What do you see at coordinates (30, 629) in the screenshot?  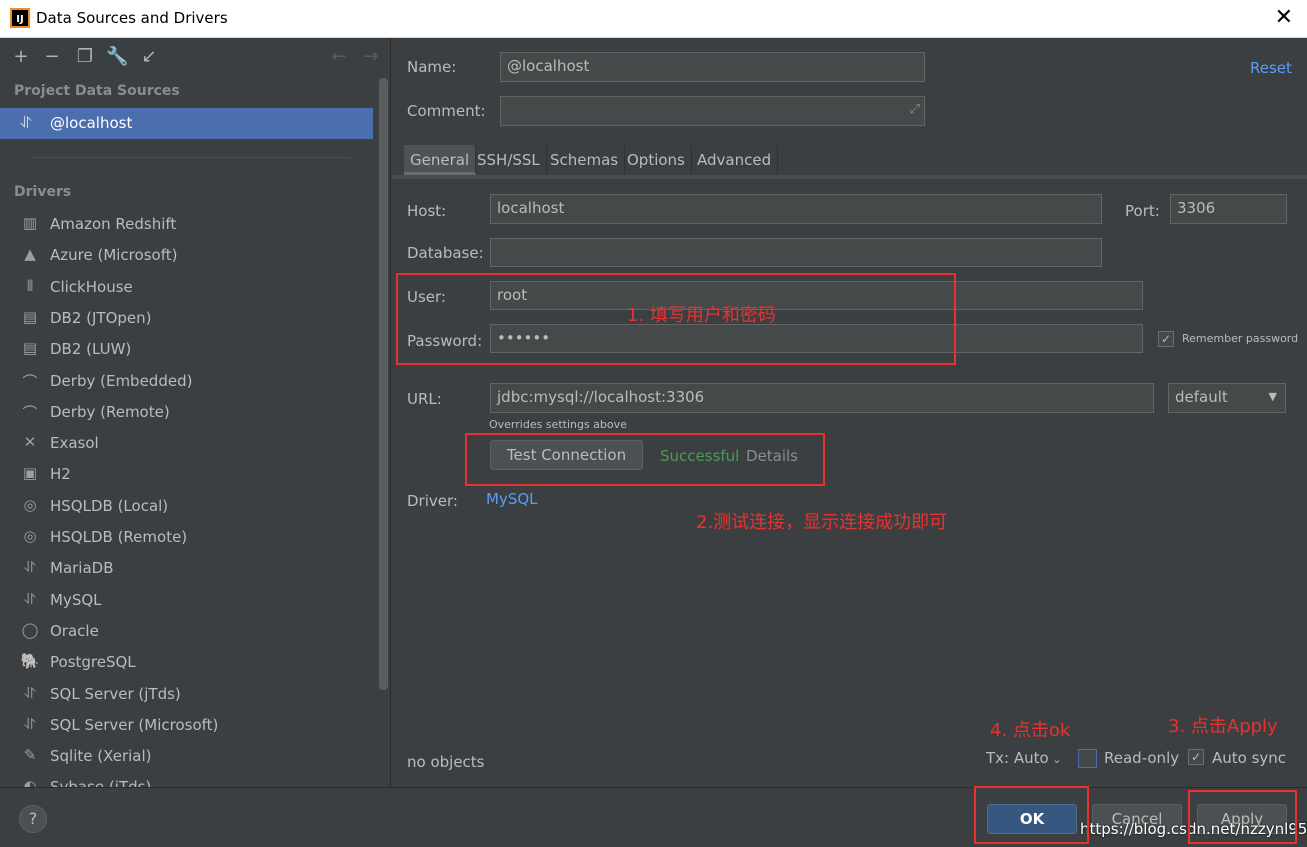 I see `oracle-icon: ◯` at bounding box center [30, 629].